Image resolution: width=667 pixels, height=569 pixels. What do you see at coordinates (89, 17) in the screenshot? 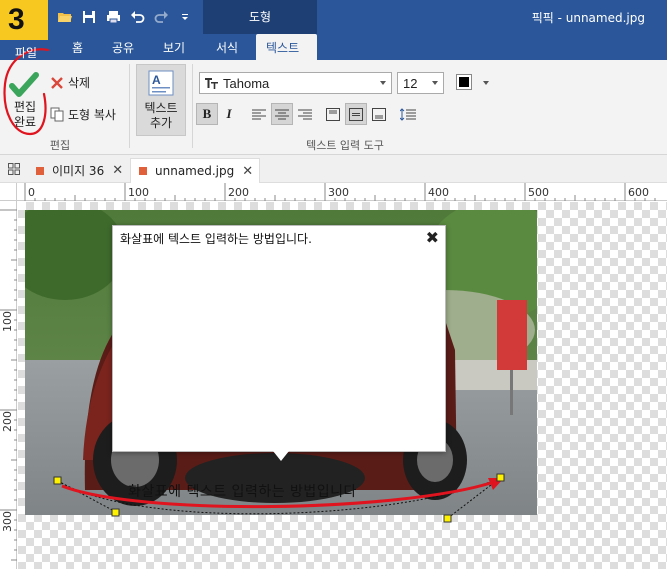
I see `save-icon` at bounding box center [89, 17].